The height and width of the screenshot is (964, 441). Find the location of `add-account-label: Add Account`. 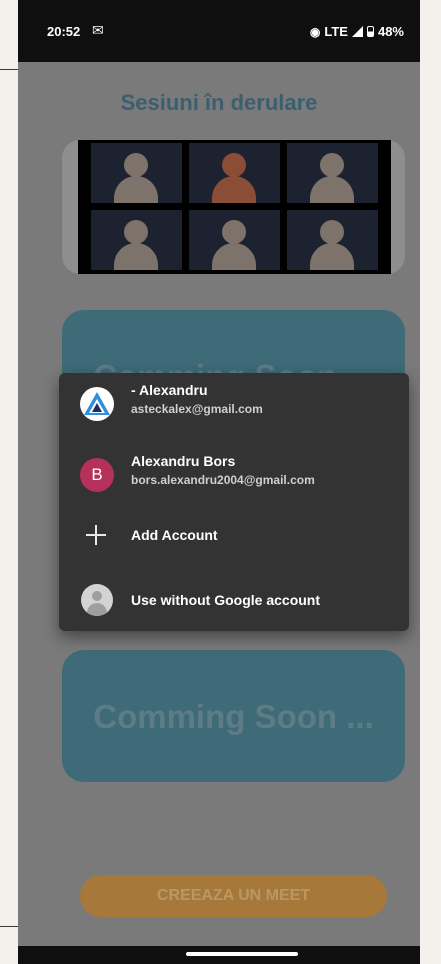

add-account-label: Add Account is located at coordinates (174, 535).